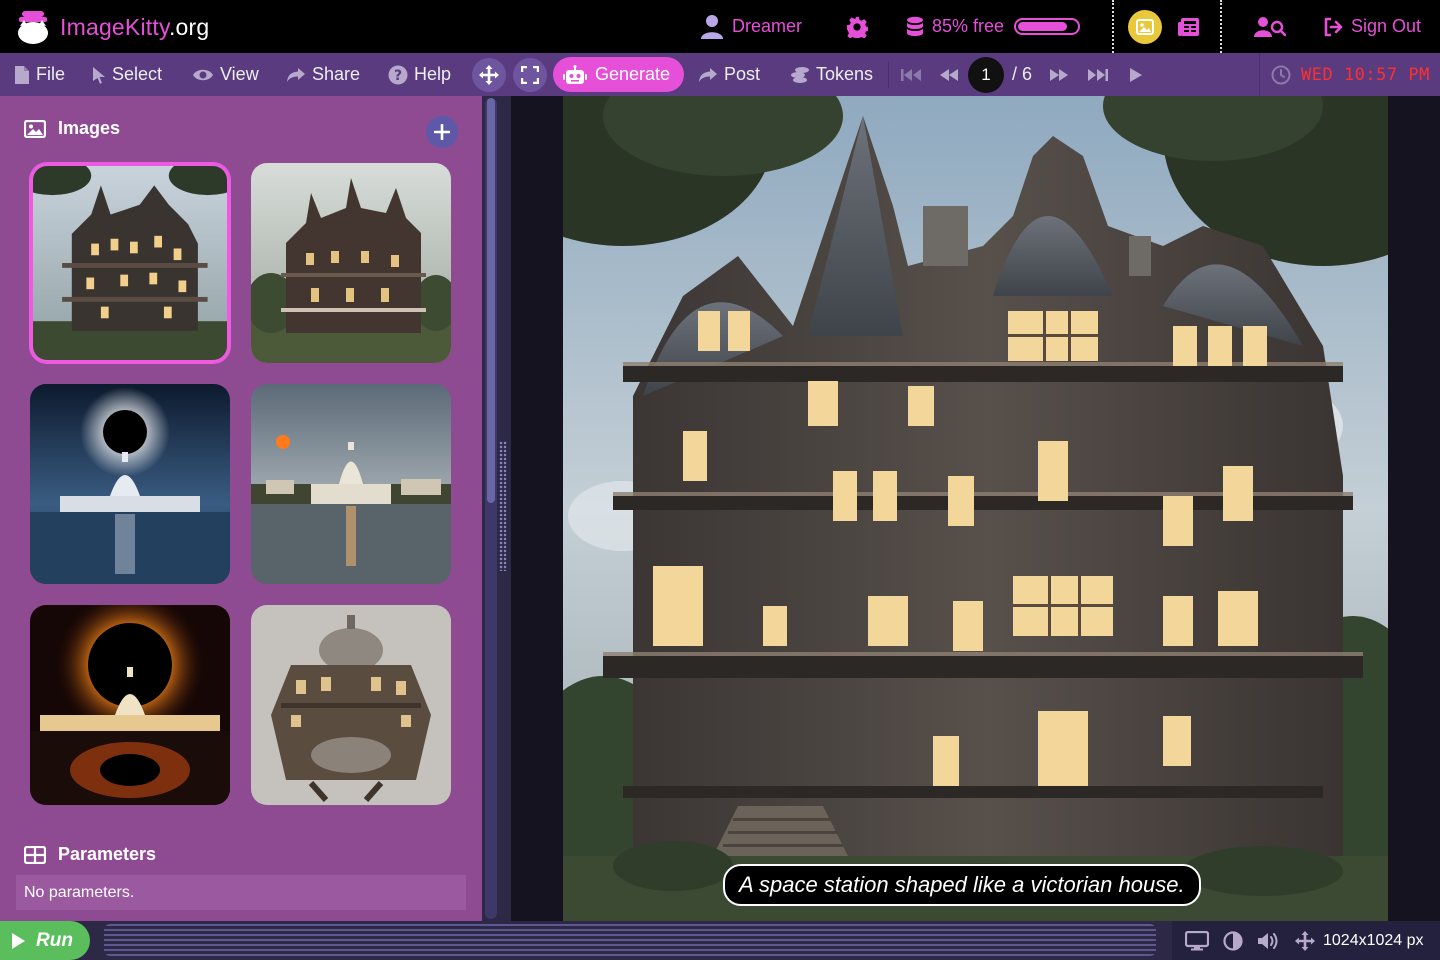  What do you see at coordinates (1365, 74) in the screenshot?
I see `clock-time: WED 10:57 PM` at bounding box center [1365, 74].